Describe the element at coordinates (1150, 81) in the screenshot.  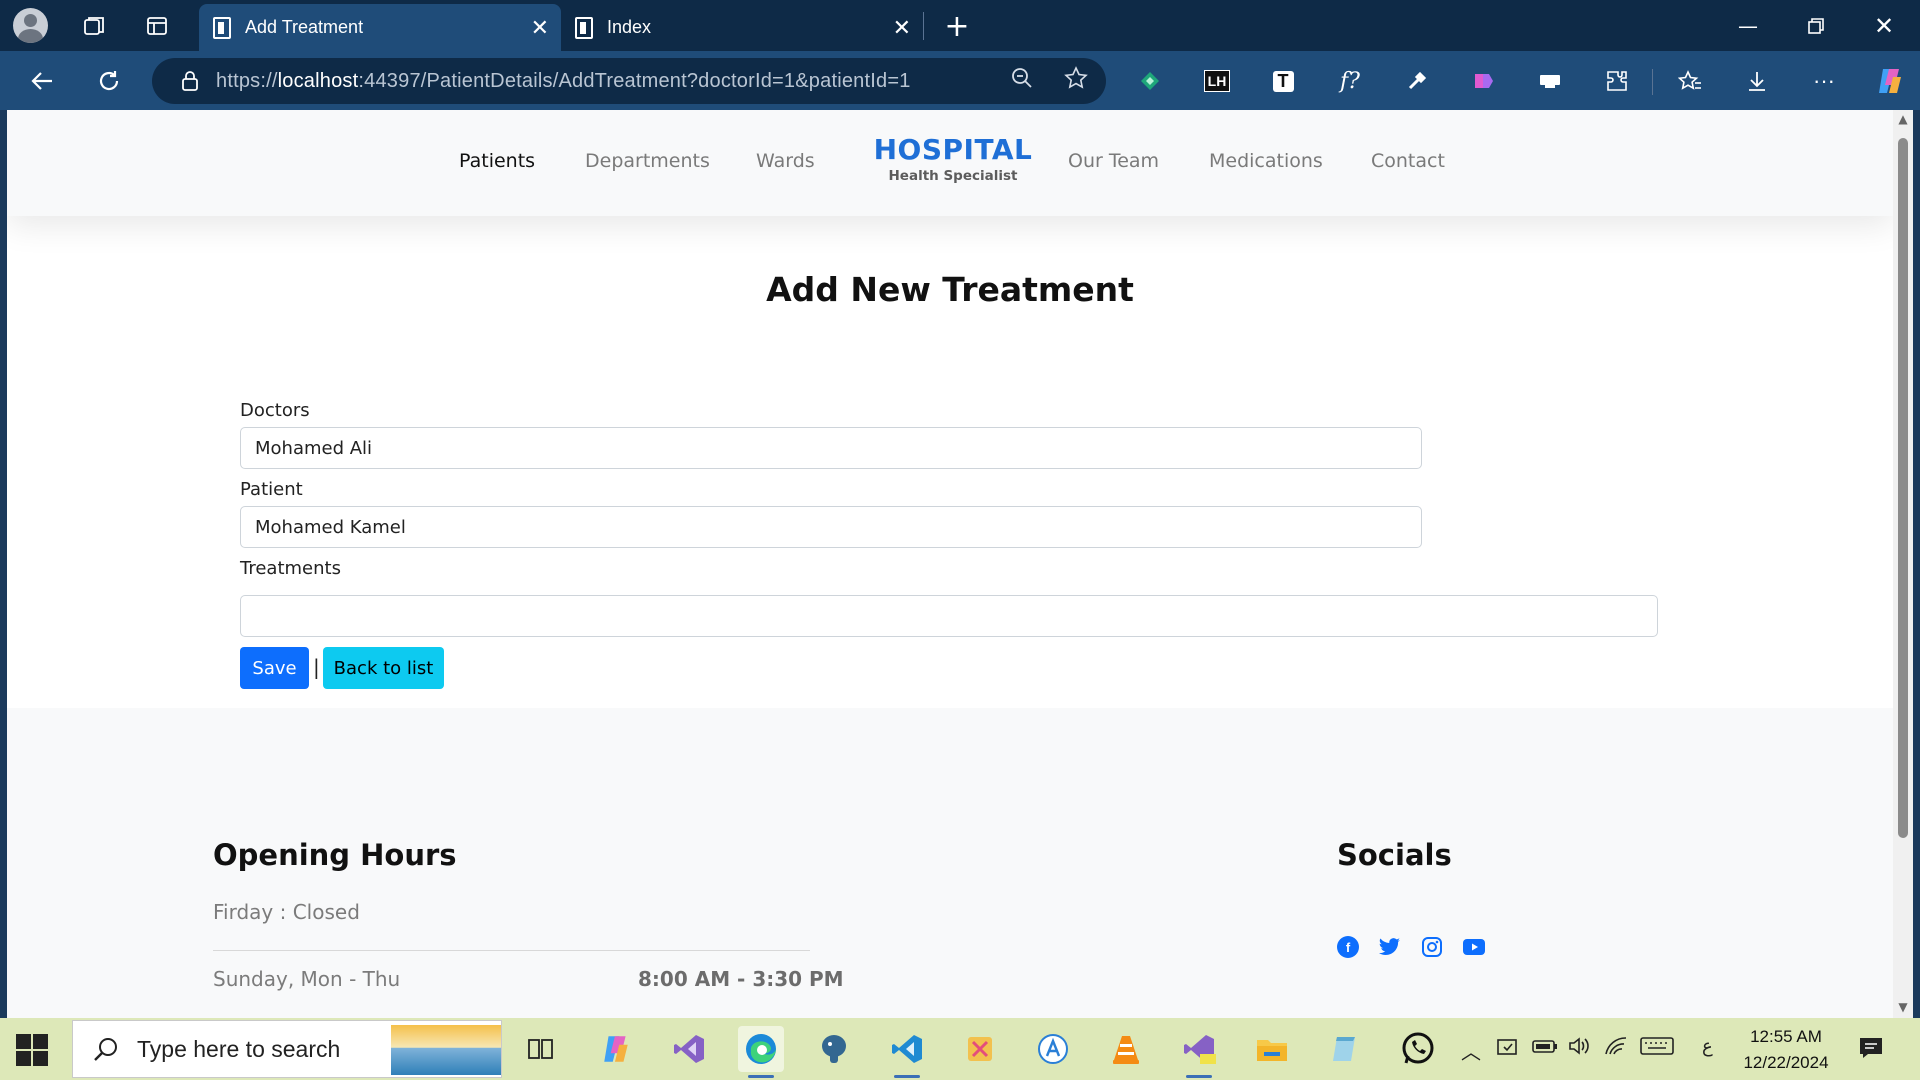
I see `extension-diamond-icon` at that location.